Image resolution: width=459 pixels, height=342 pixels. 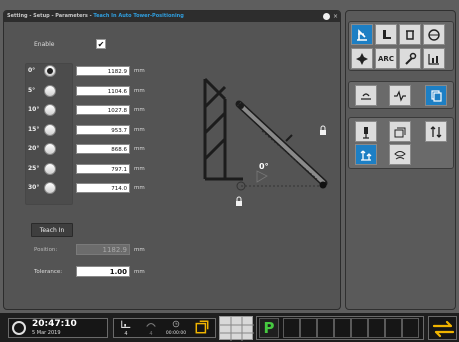 What do you see at coordinates (400, 131) in the screenshot?
I see `layers-icon` at bounding box center [400, 131].